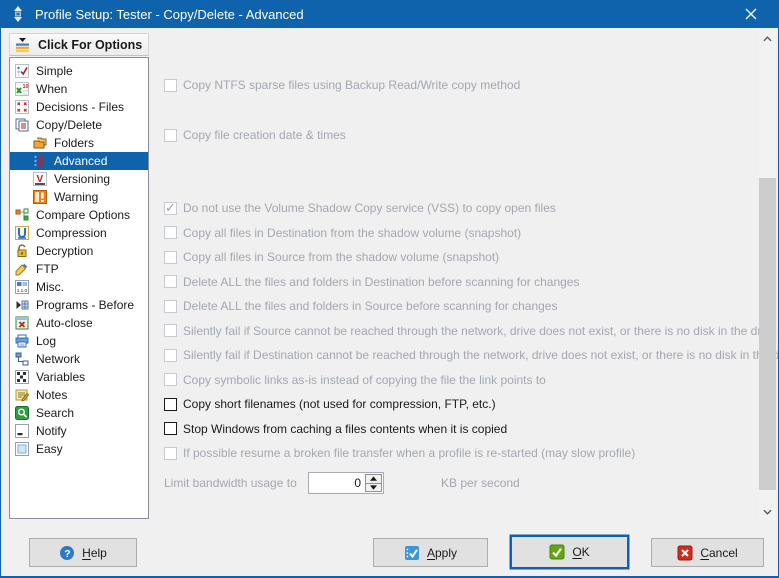 The height and width of the screenshot is (578, 779). I want to click on ftp-icon, so click(22, 269).